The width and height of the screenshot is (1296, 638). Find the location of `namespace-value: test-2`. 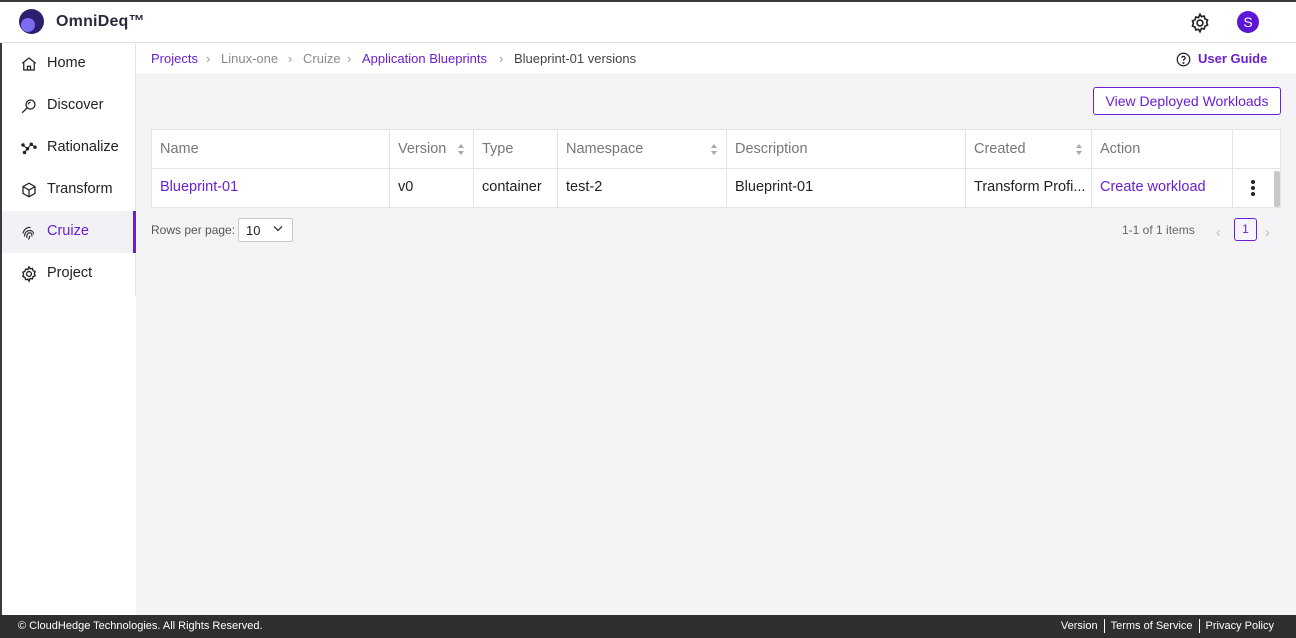

namespace-value: test-2 is located at coordinates (584, 187).